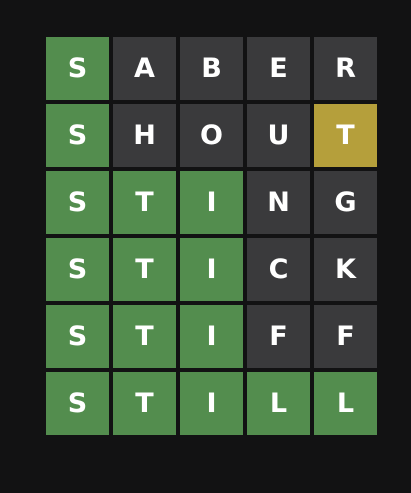 The width and height of the screenshot is (411, 493). What do you see at coordinates (211, 336) in the screenshot?
I see `tile-r5-c3: I` at bounding box center [211, 336].